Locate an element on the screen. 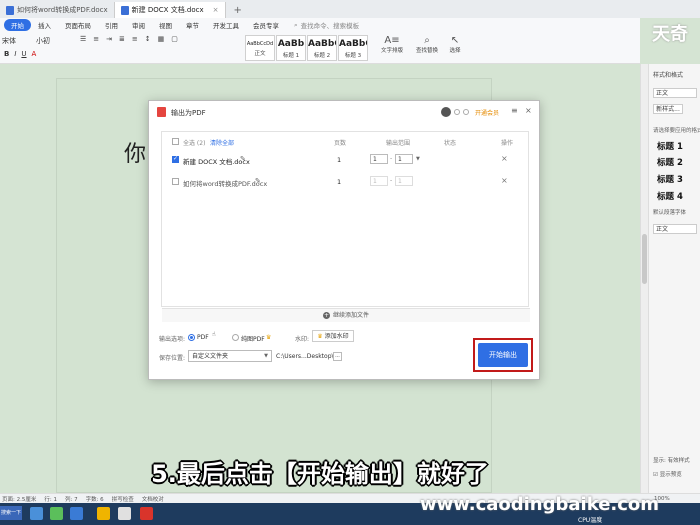  select-label: 选择 is located at coordinates (455, 51).